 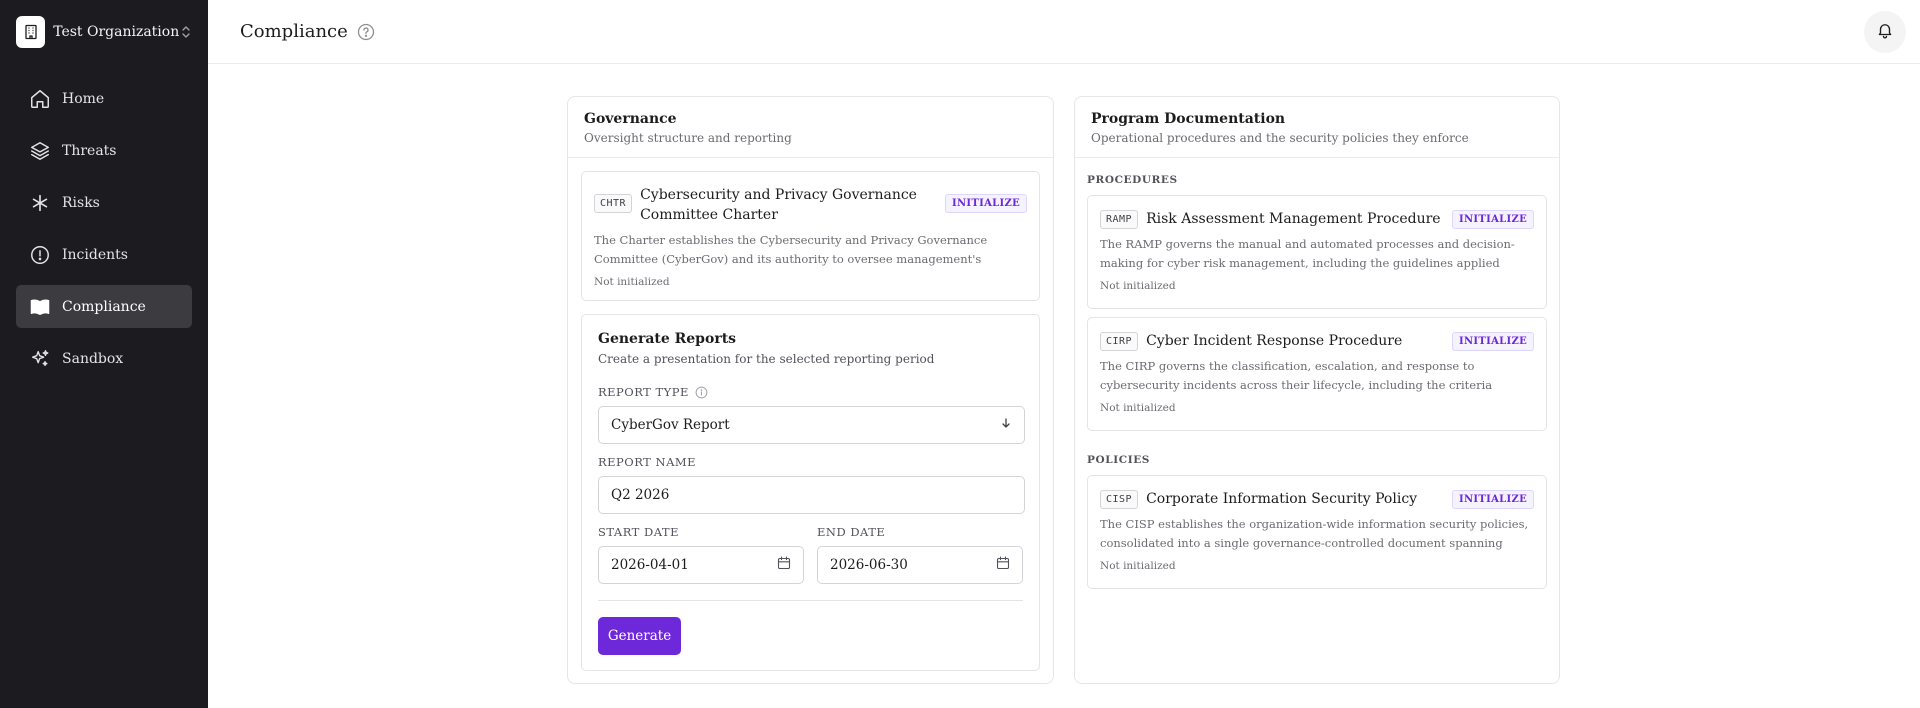 What do you see at coordinates (104, 202) in the screenshot?
I see `sidebar-item-risks: Risks` at bounding box center [104, 202].